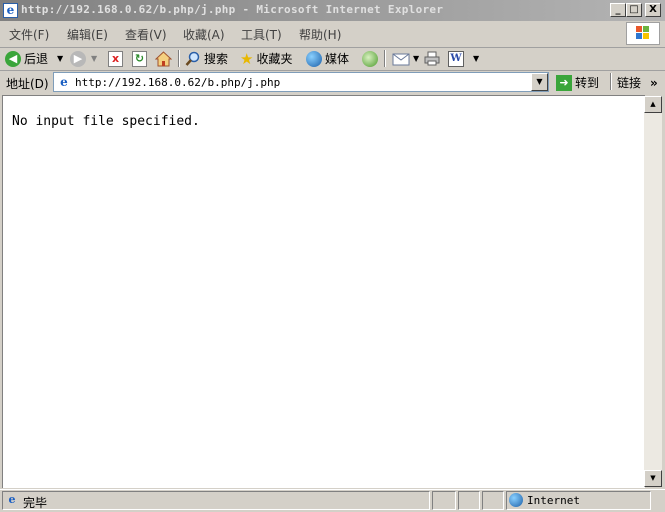 The width and height of the screenshot is (665, 512). I want to click on status-bar: e 完毕 Internet, so click(332, 500).